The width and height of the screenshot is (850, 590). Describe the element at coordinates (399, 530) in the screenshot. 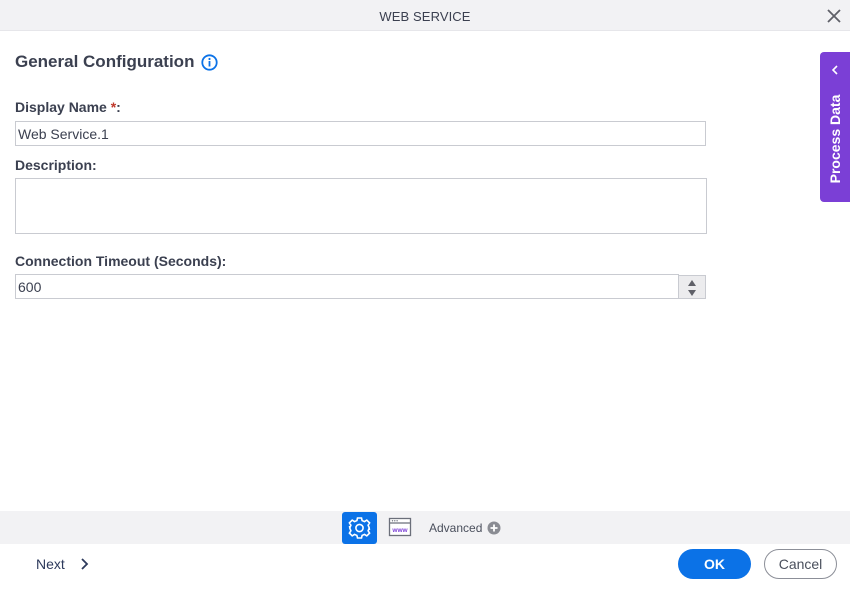

I see `svg-text: www` at that location.